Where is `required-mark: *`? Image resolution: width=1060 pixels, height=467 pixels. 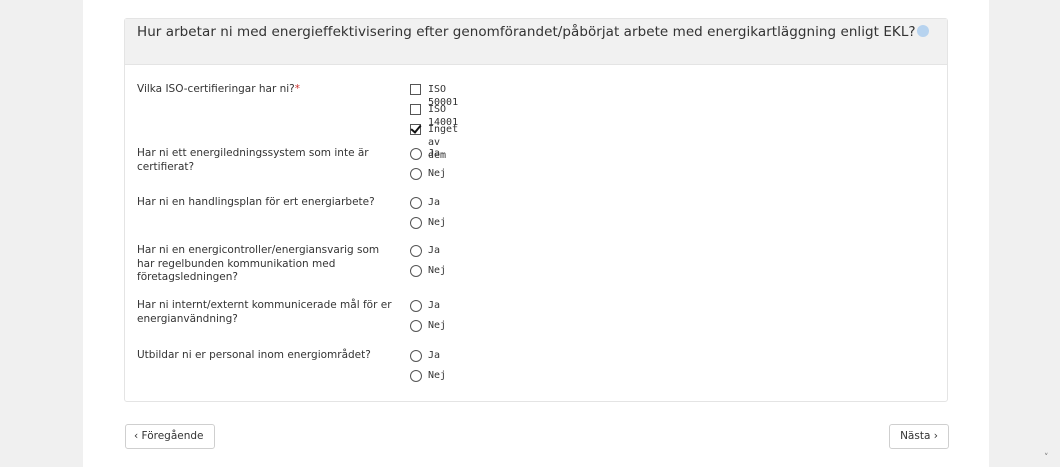
required-mark: * is located at coordinates (297, 89).